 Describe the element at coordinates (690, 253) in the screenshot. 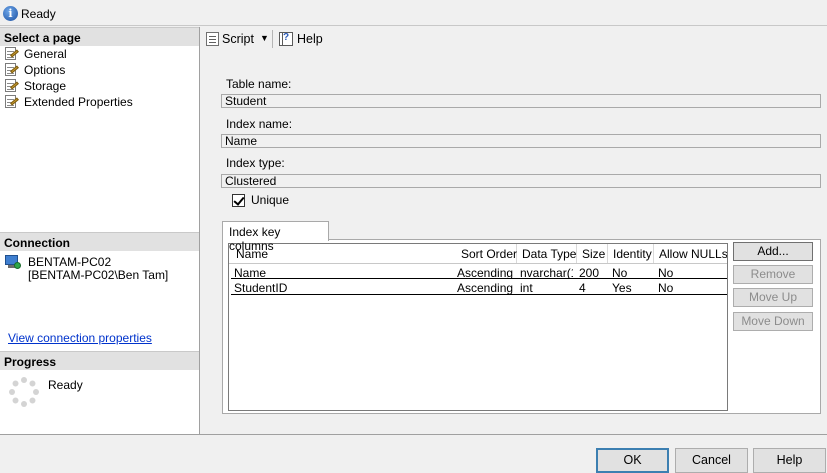

I see `column-header-allow-nulls: Allow NULLs` at that location.